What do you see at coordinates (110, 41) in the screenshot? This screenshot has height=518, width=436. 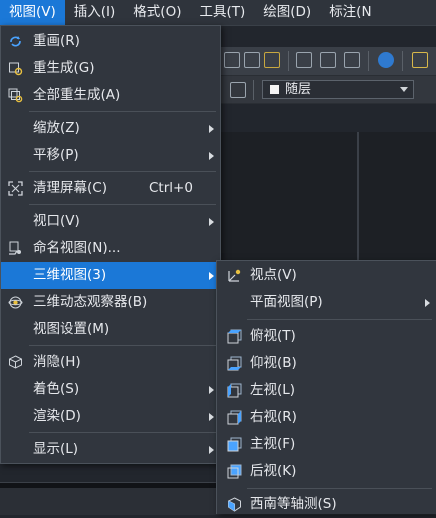 I see `menu-item-redraw: 重画(R)` at bounding box center [110, 41].